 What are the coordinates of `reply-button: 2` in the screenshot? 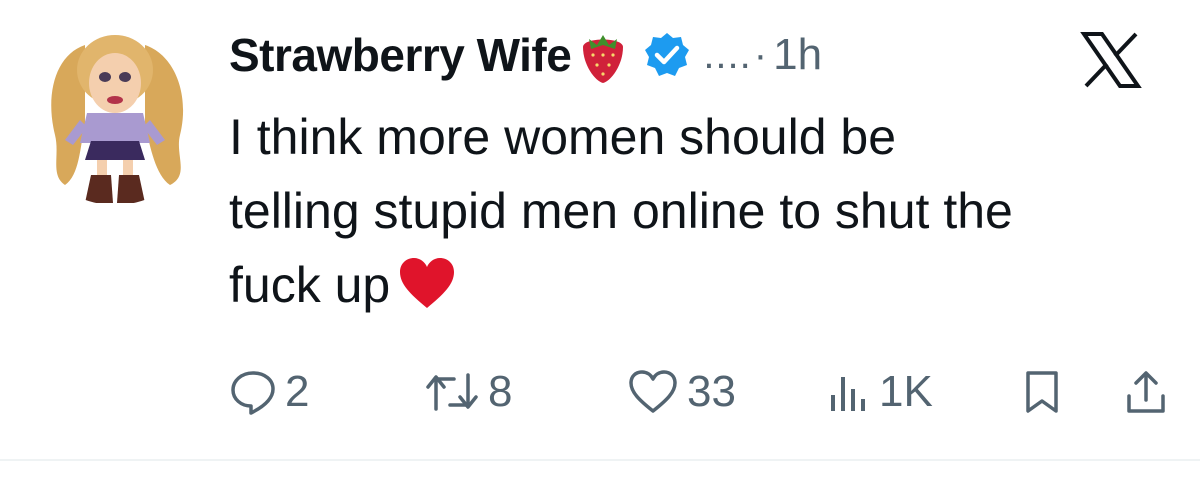 It's located at (269, 392).